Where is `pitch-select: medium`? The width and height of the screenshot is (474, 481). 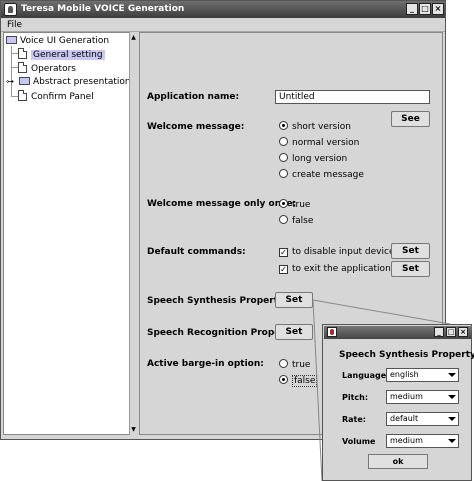
pitch-select: medium is located at coordinates (422, 397).